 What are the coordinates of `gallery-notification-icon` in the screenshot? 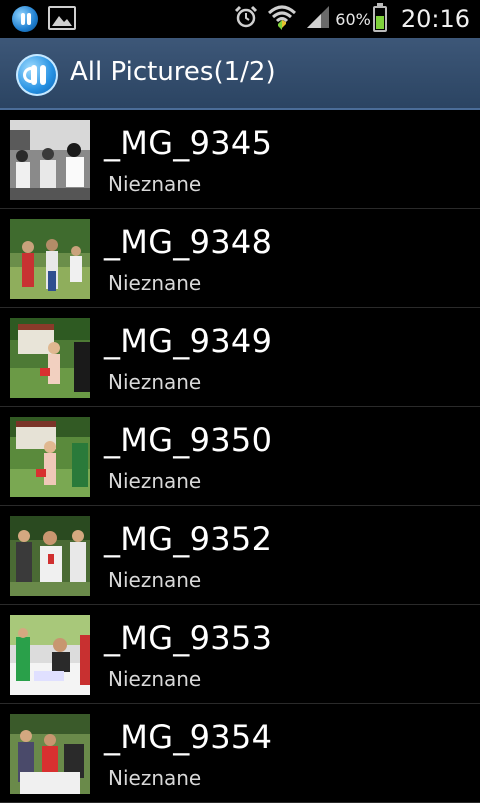 It's located at (62, 18).